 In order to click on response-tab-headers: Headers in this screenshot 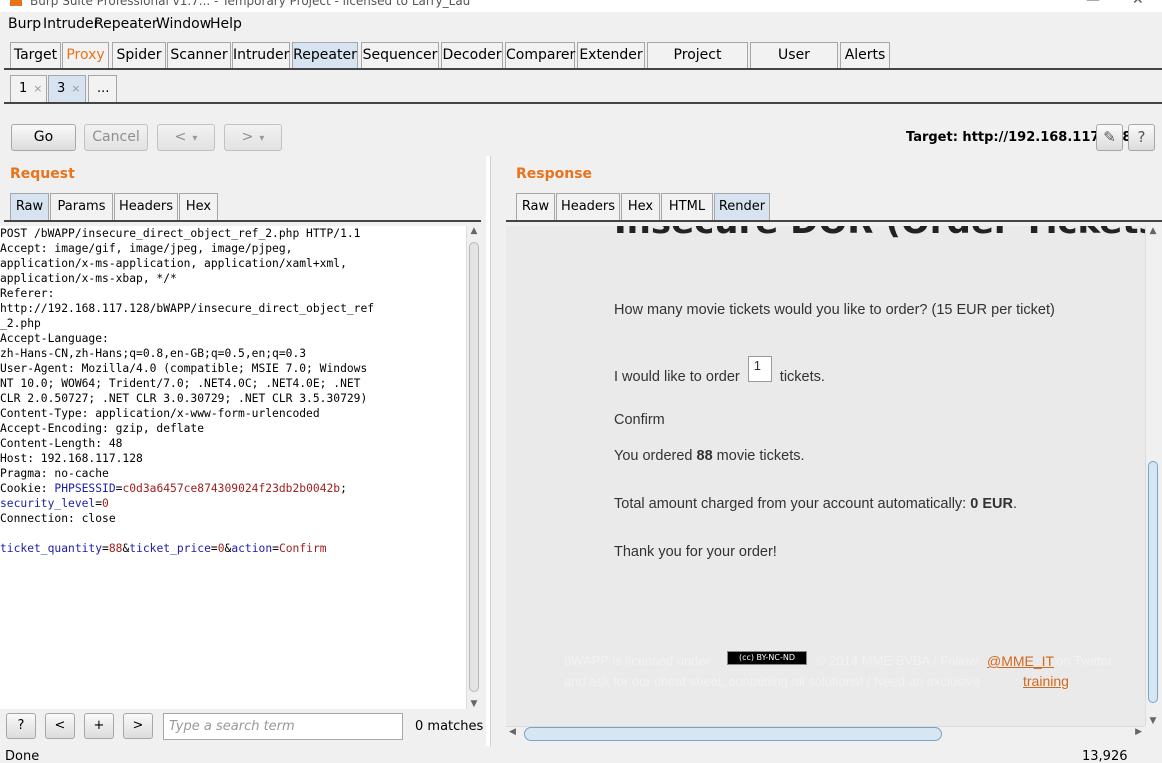, I will do `click(588, 206)`.